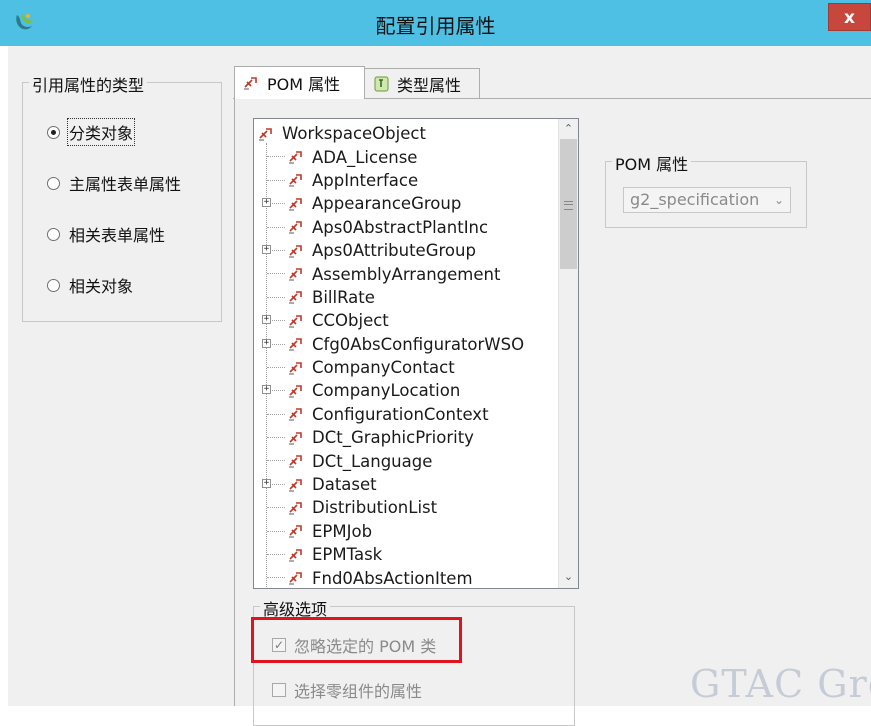 The height and width of the screenshot is (726, 871). Describe the element at coordinates (406, 507) in the screenshot. I see `tree-item: DistributionList` at that location.